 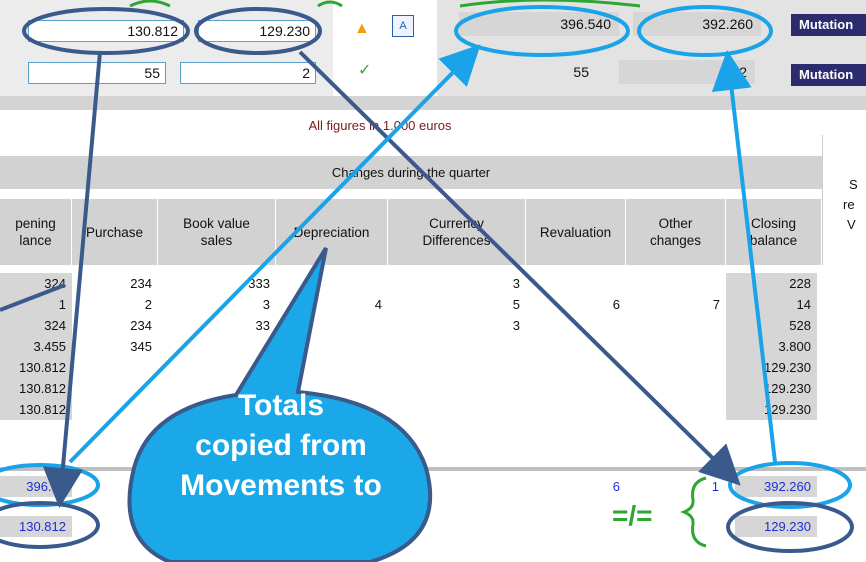 I want to click on checkmark-icon: ✓, so click(x=365, y=70).